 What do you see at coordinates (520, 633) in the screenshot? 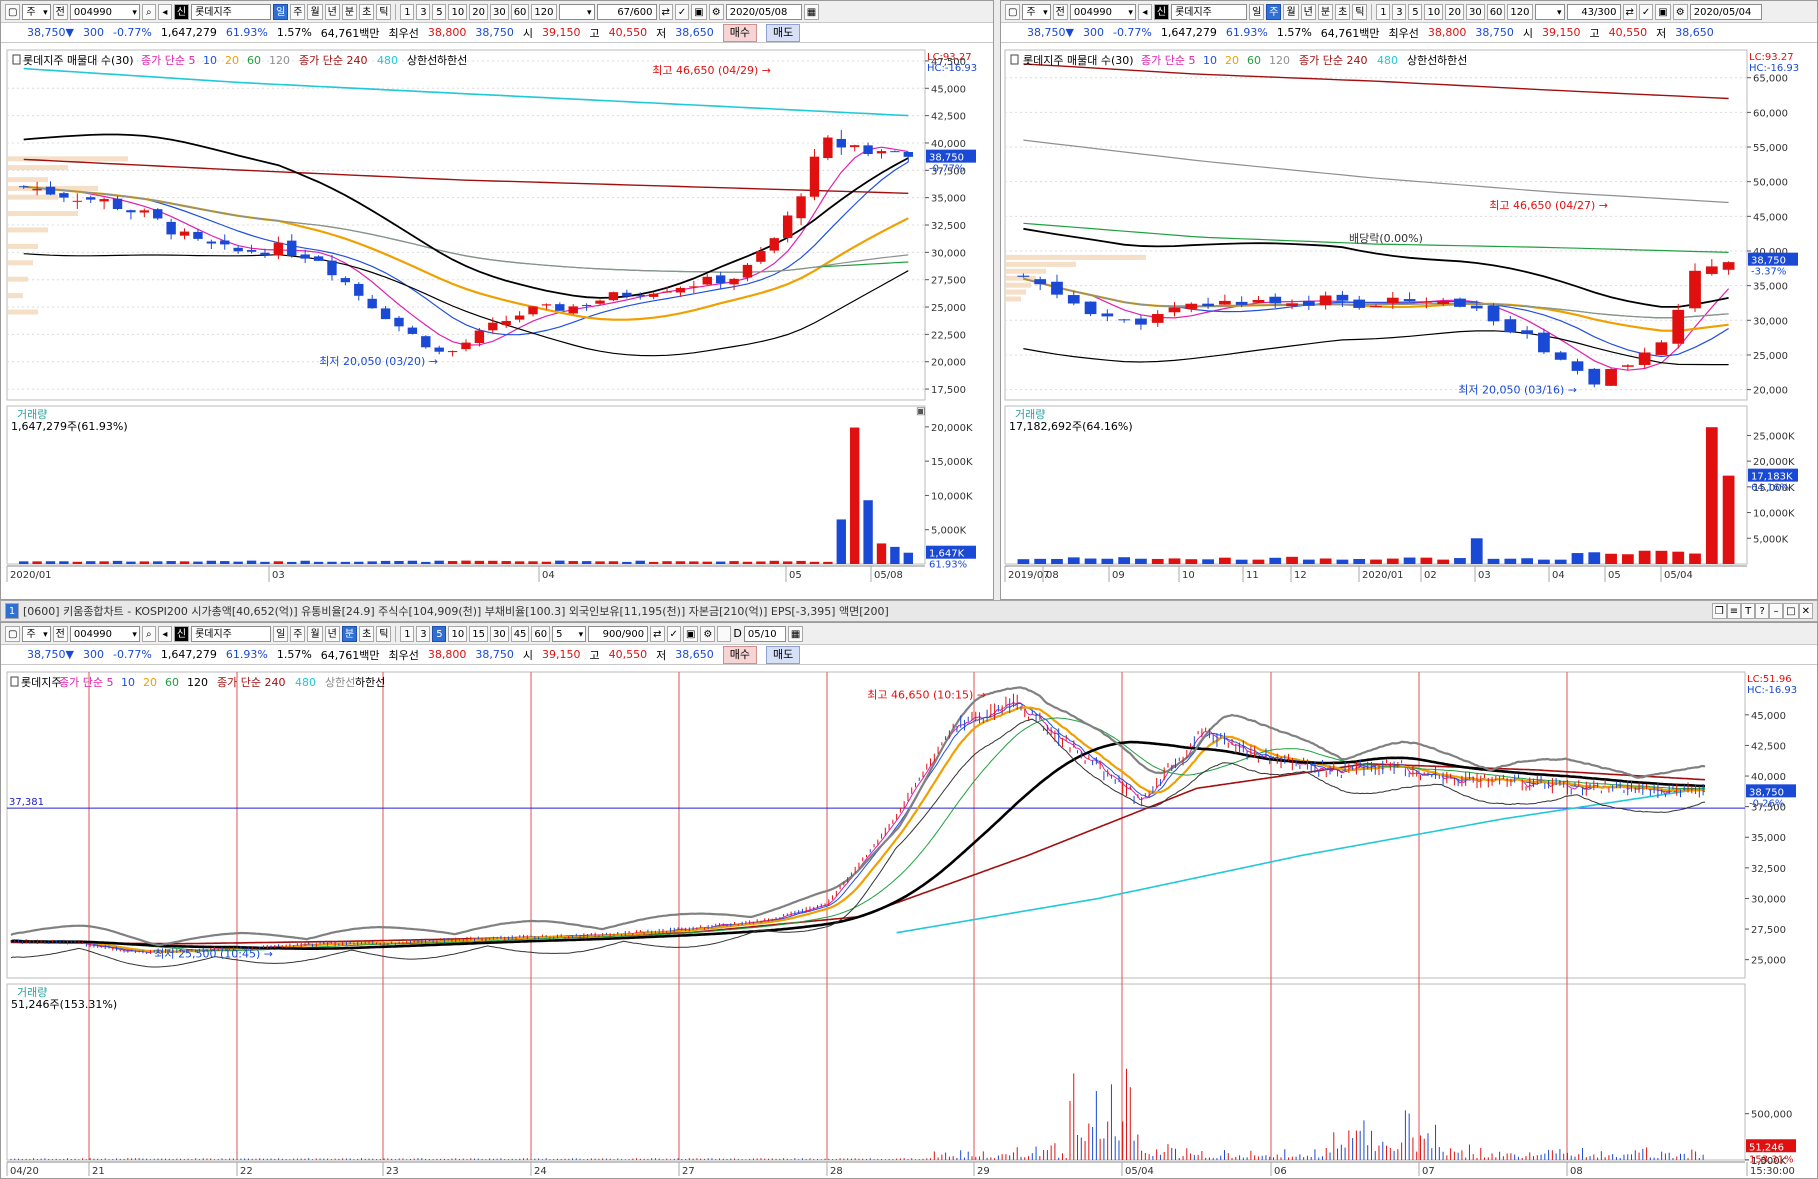
I see `interval-45: 45` at bounding box center [520, 633].